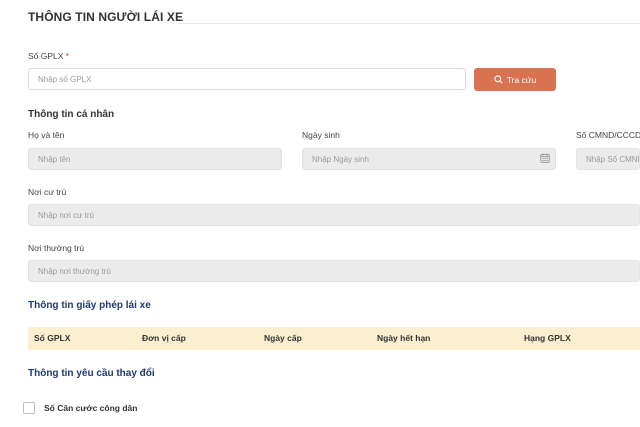  What do you see at coordinates (334, 215) in the screenshot?
I see `residence-input: Nhập nơi cư trú` at bounding box center [334, 215].